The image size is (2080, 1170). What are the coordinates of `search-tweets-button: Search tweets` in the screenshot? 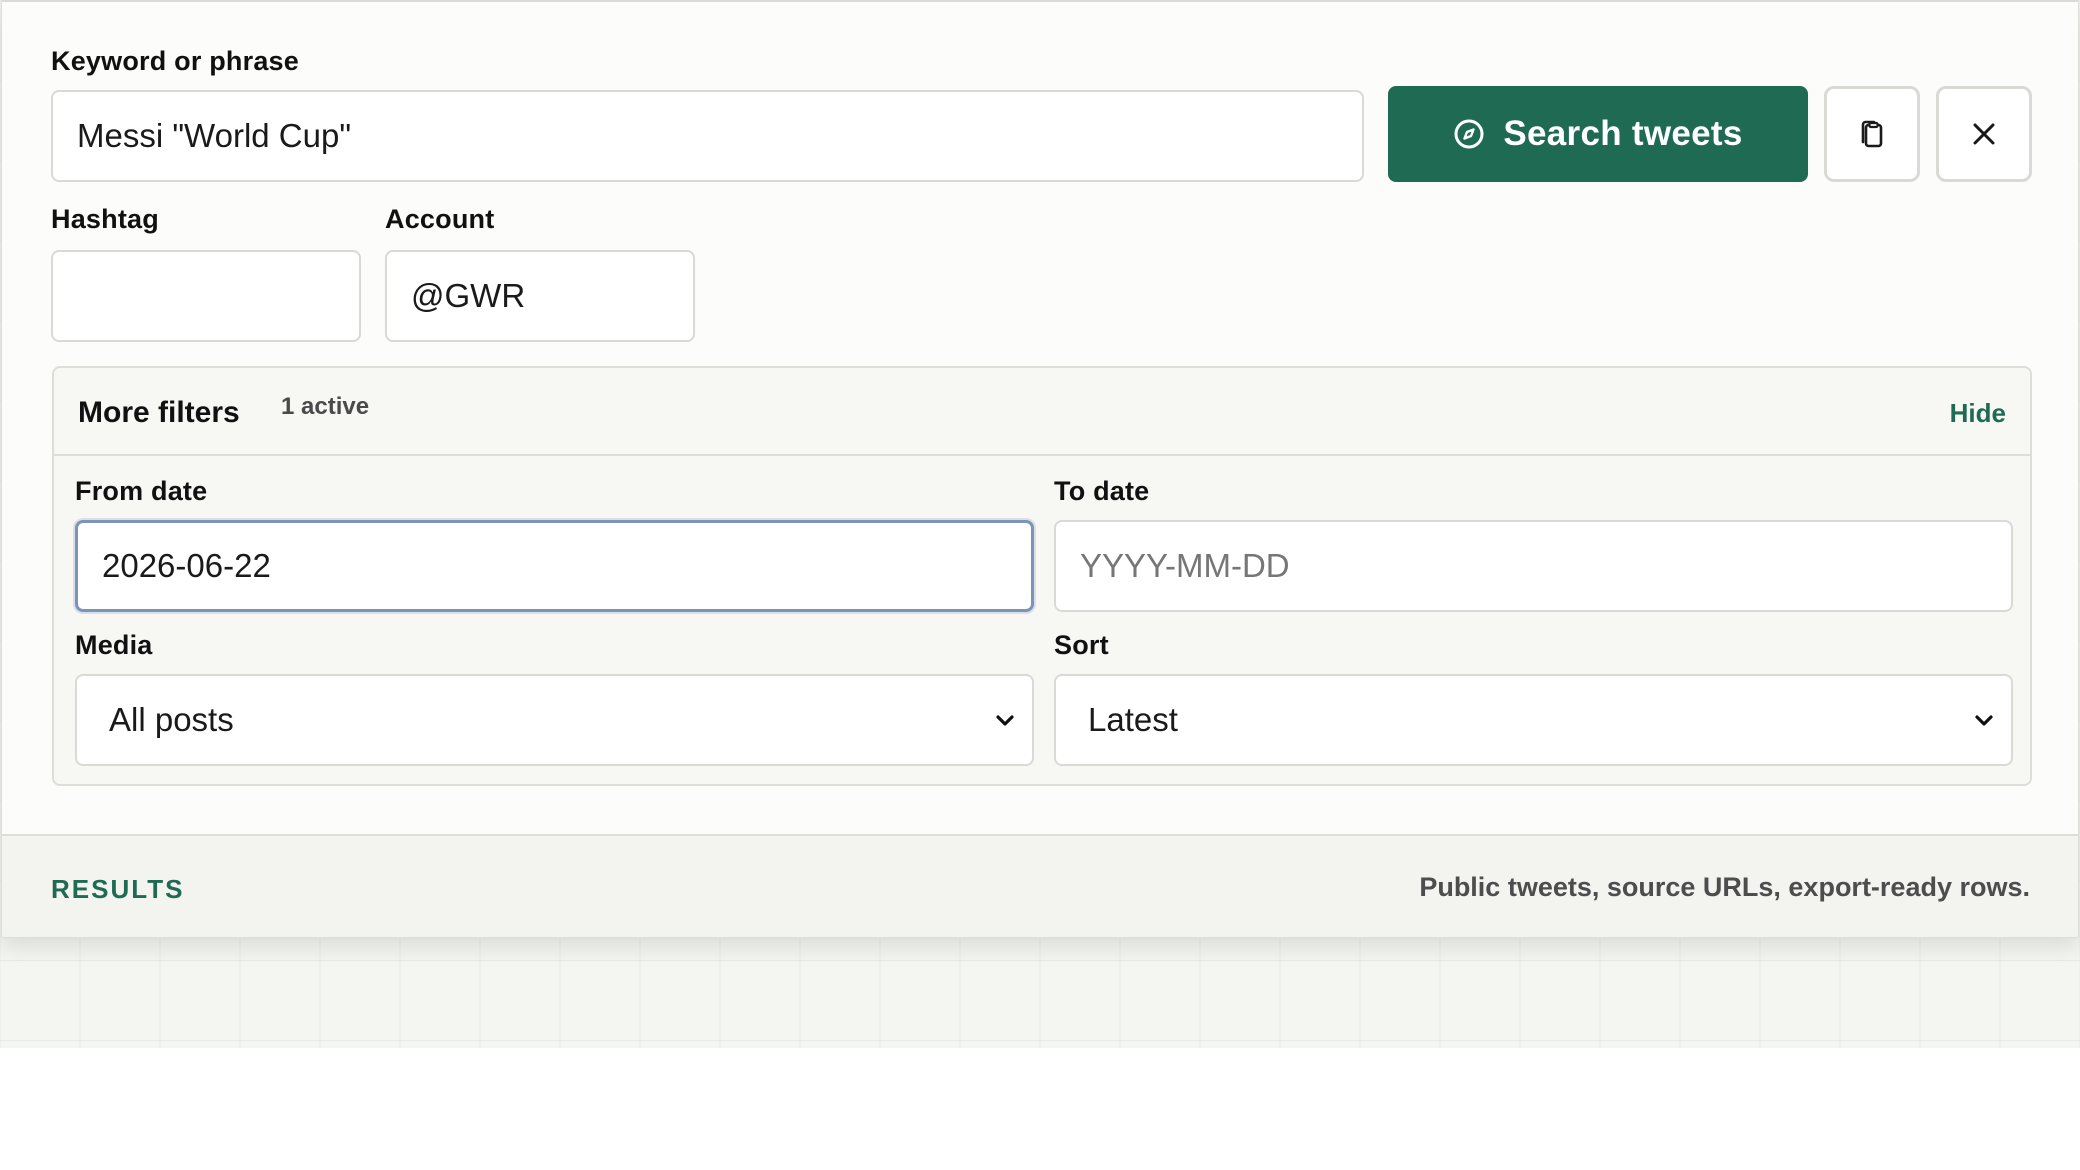 It's located at (1598, 134).